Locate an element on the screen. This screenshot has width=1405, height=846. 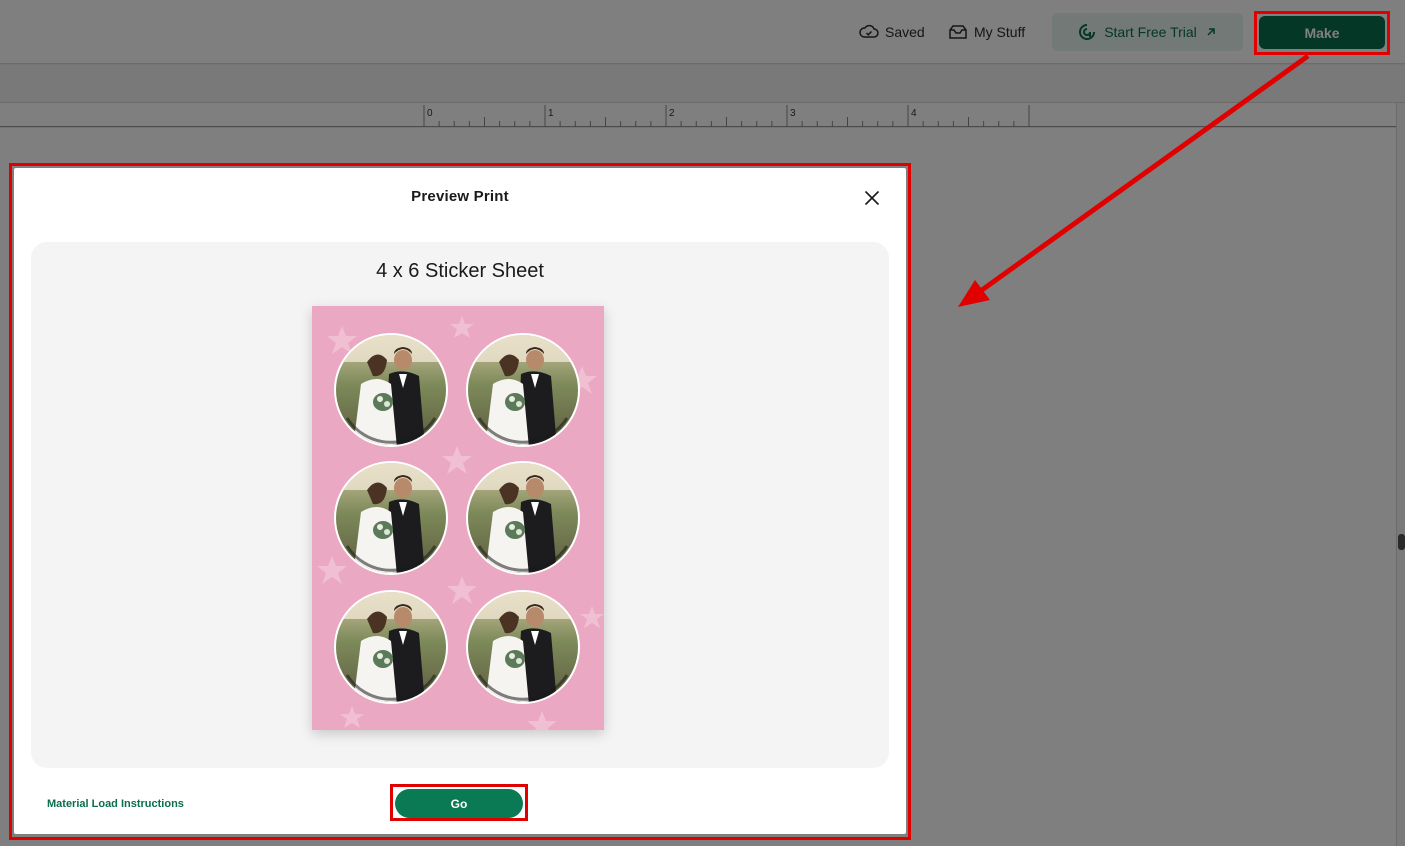
go-button-highlight is located at coordinates (459, 802).